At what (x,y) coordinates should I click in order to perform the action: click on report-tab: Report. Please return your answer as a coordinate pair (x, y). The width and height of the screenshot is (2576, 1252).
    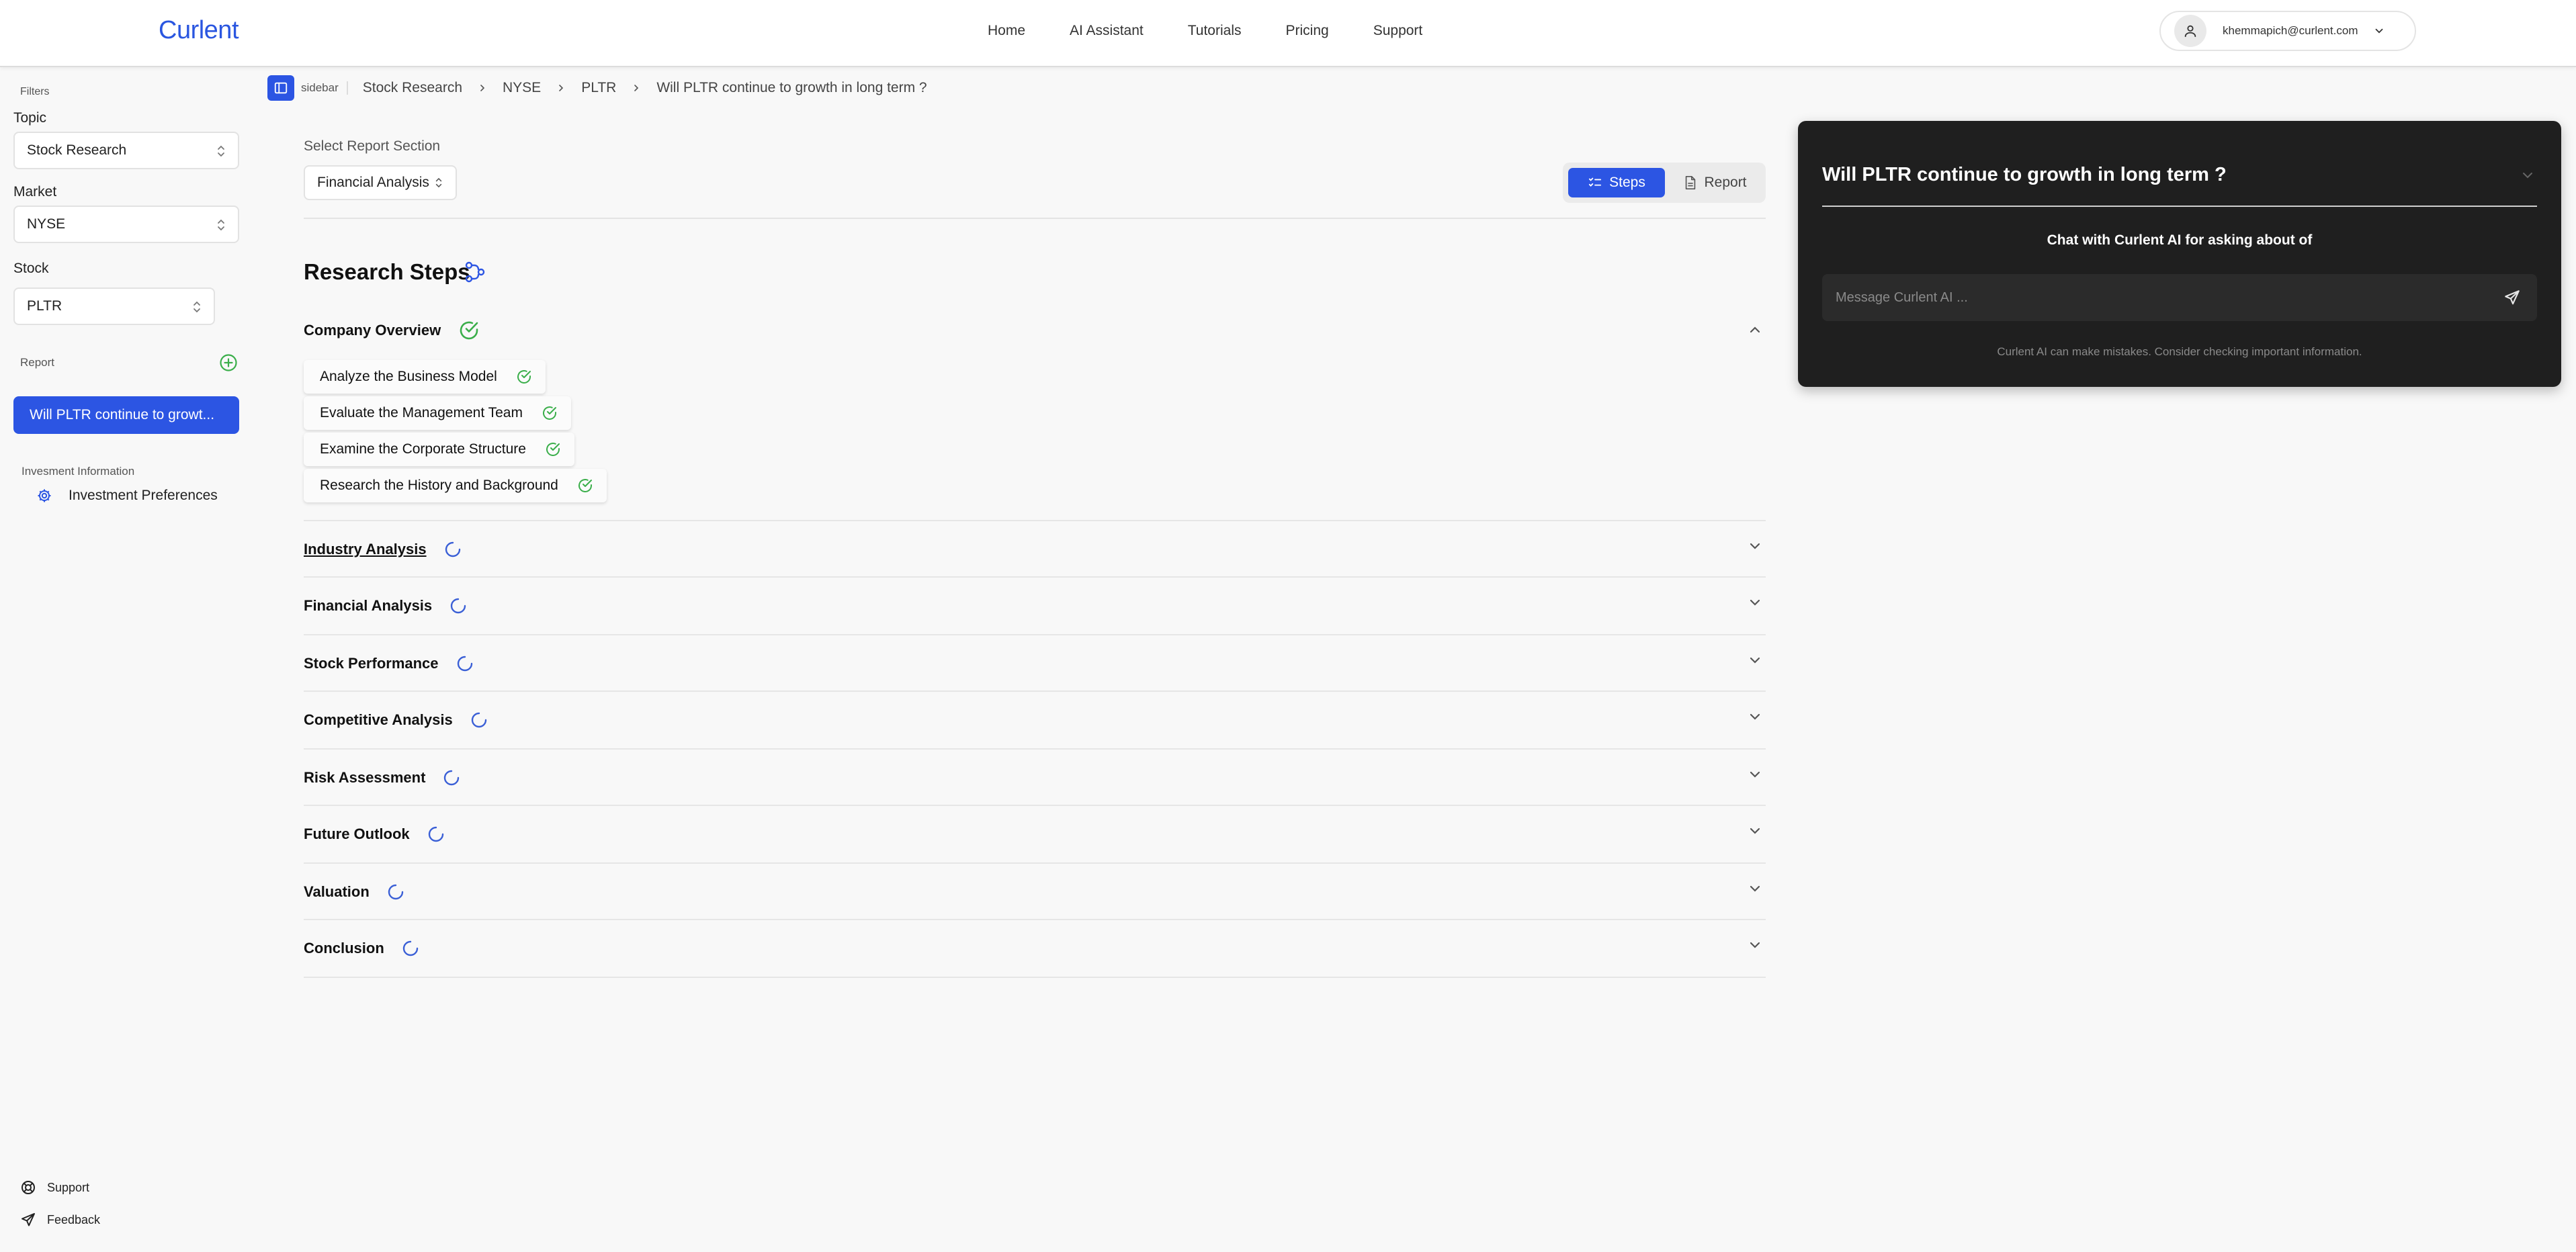
    Looking at the image, I should click on (1715, 182).